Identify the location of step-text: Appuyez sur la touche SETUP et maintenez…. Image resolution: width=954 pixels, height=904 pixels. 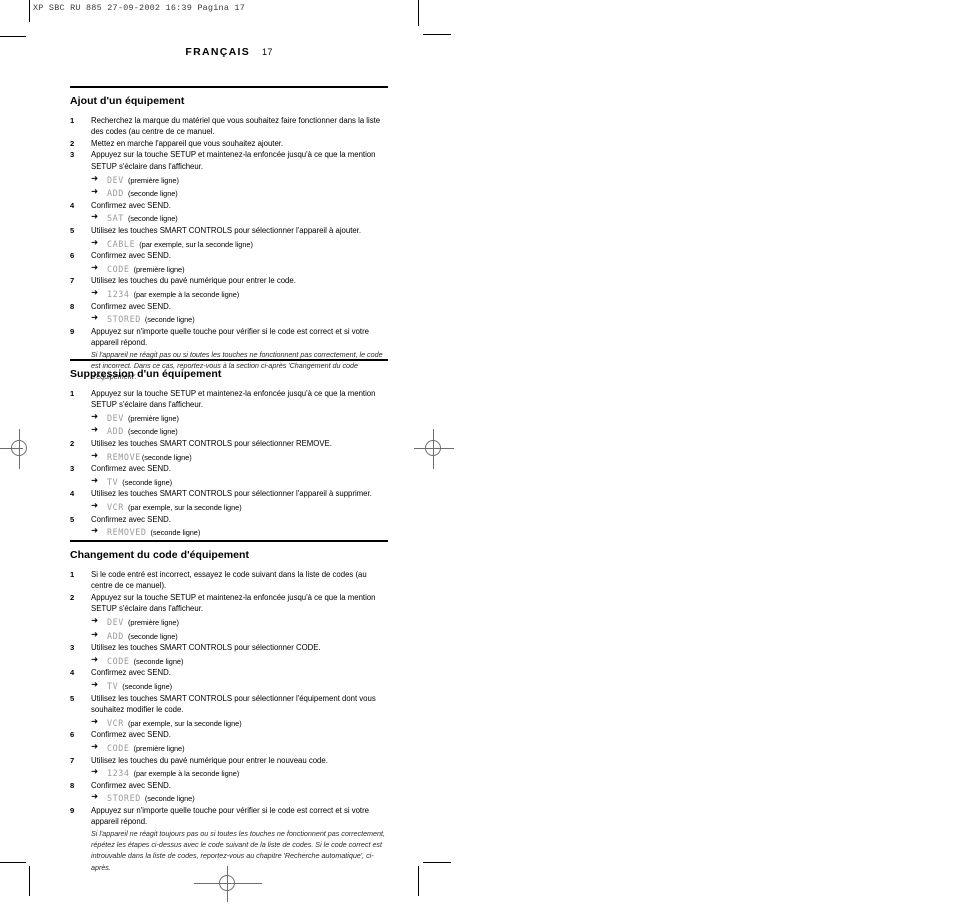
(233, 399).